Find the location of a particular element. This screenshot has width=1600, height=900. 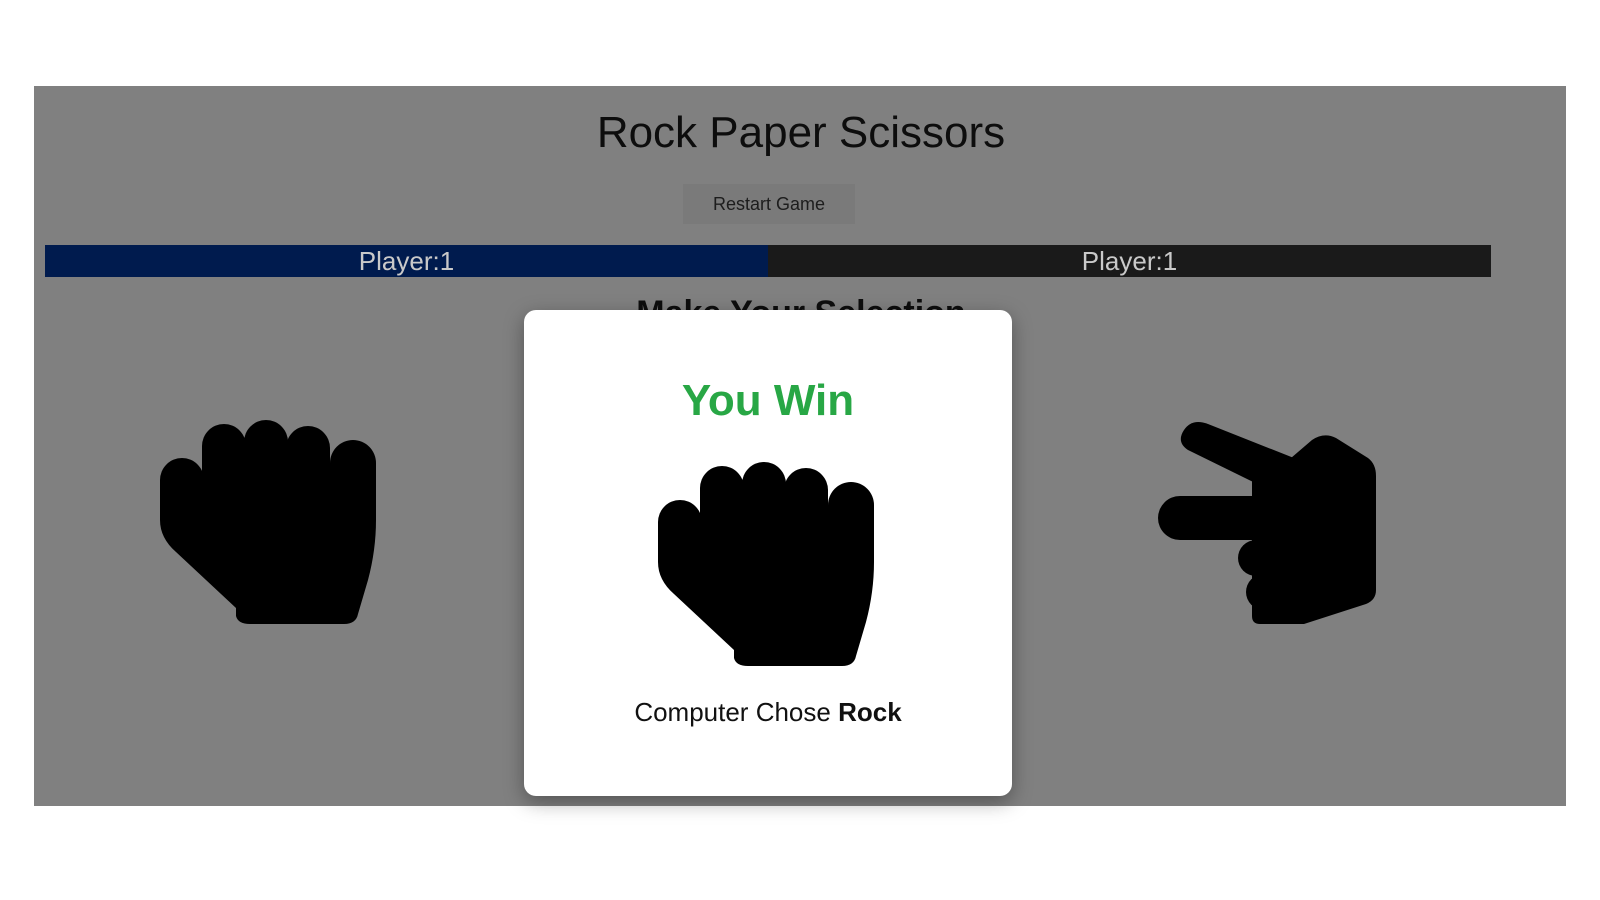

scissors-choice-button is located at coordinates (1267, 522).